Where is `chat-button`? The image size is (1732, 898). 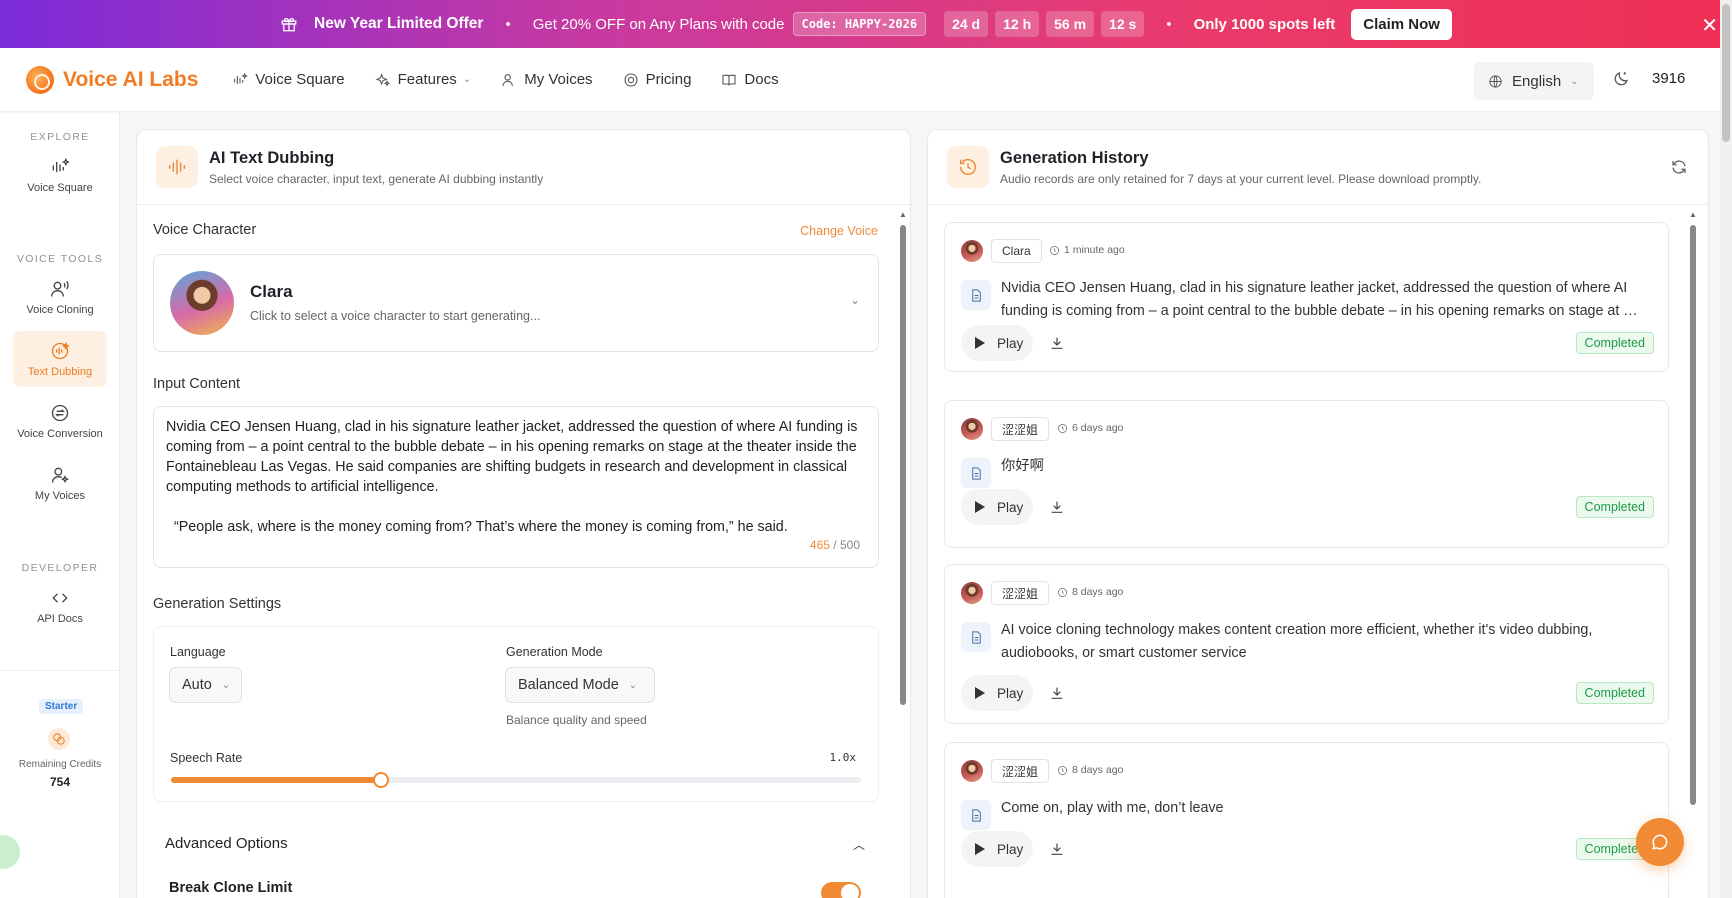
chat-button is located at coordinates (1660, 842).